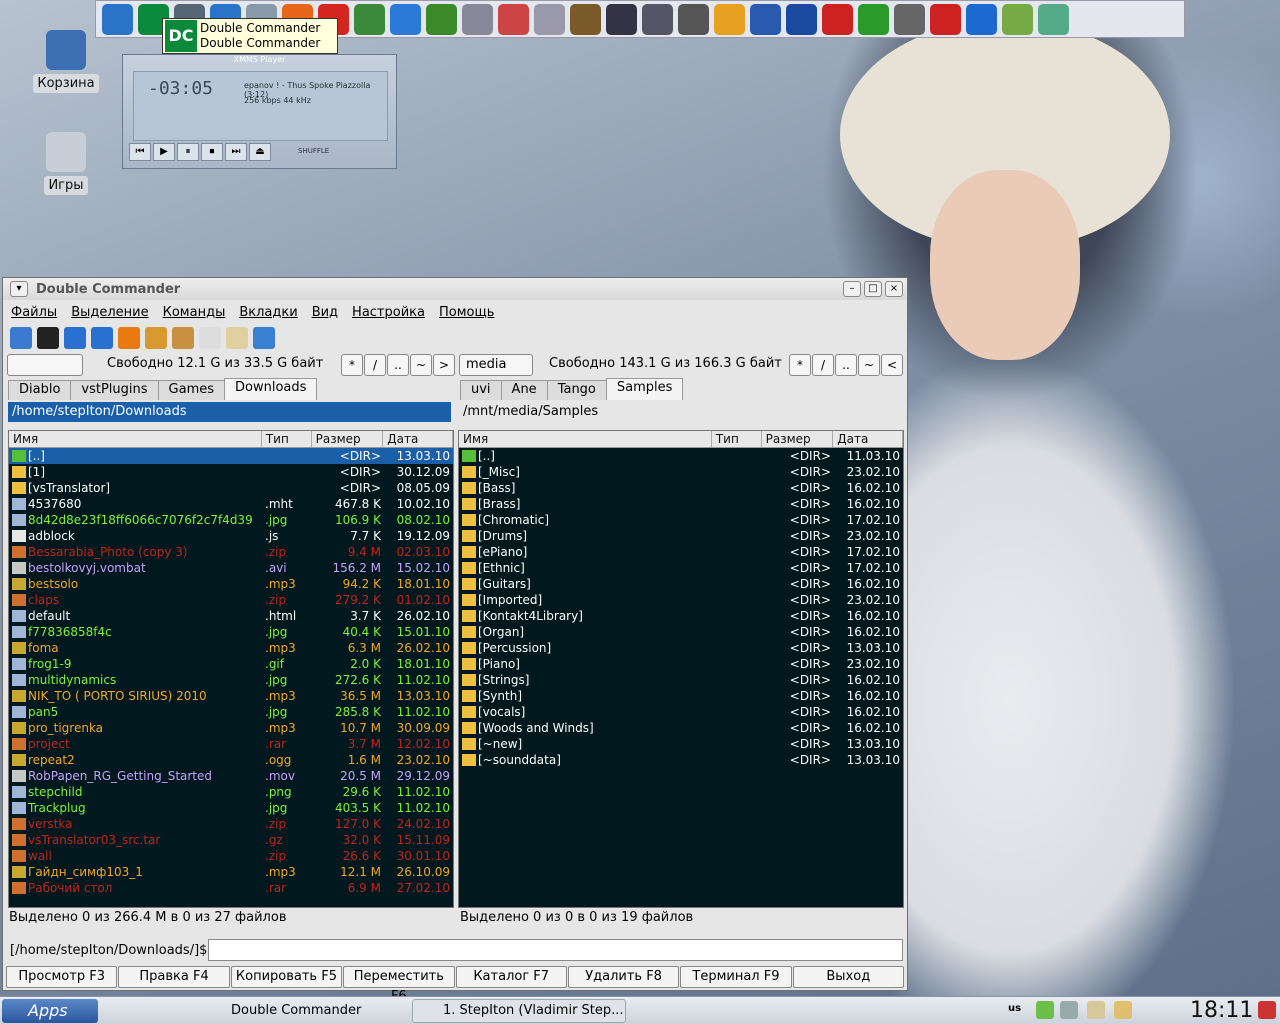  Describe the element at coordinates (421, 365) in the screenshot. I see `left-nav-button: ~` at that location.